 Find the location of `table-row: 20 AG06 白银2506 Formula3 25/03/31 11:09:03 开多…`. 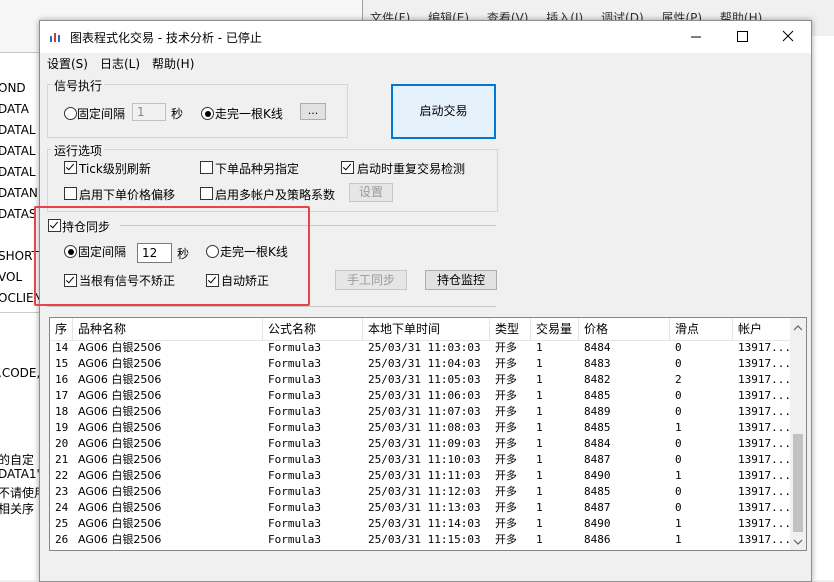

table-row: 20 AG06 白银2506 Formula3 25/03/31 11:09:03 开多… is located at coordinates (420, 444).